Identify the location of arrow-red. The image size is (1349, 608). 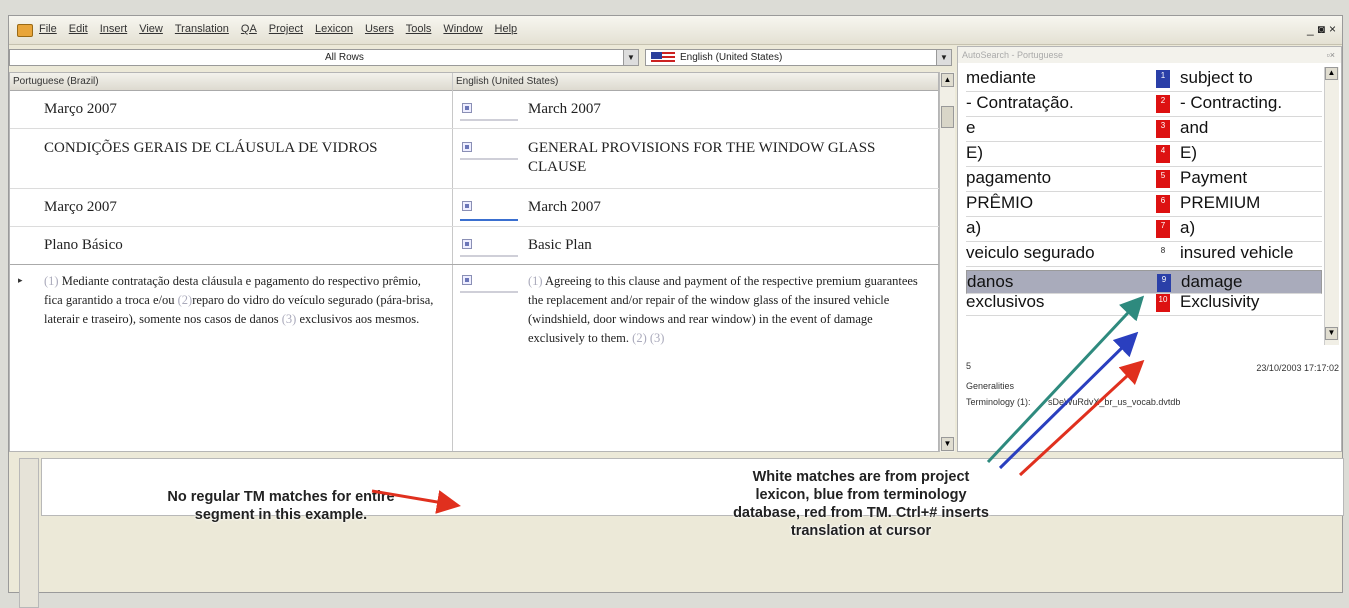
(1081, 418).